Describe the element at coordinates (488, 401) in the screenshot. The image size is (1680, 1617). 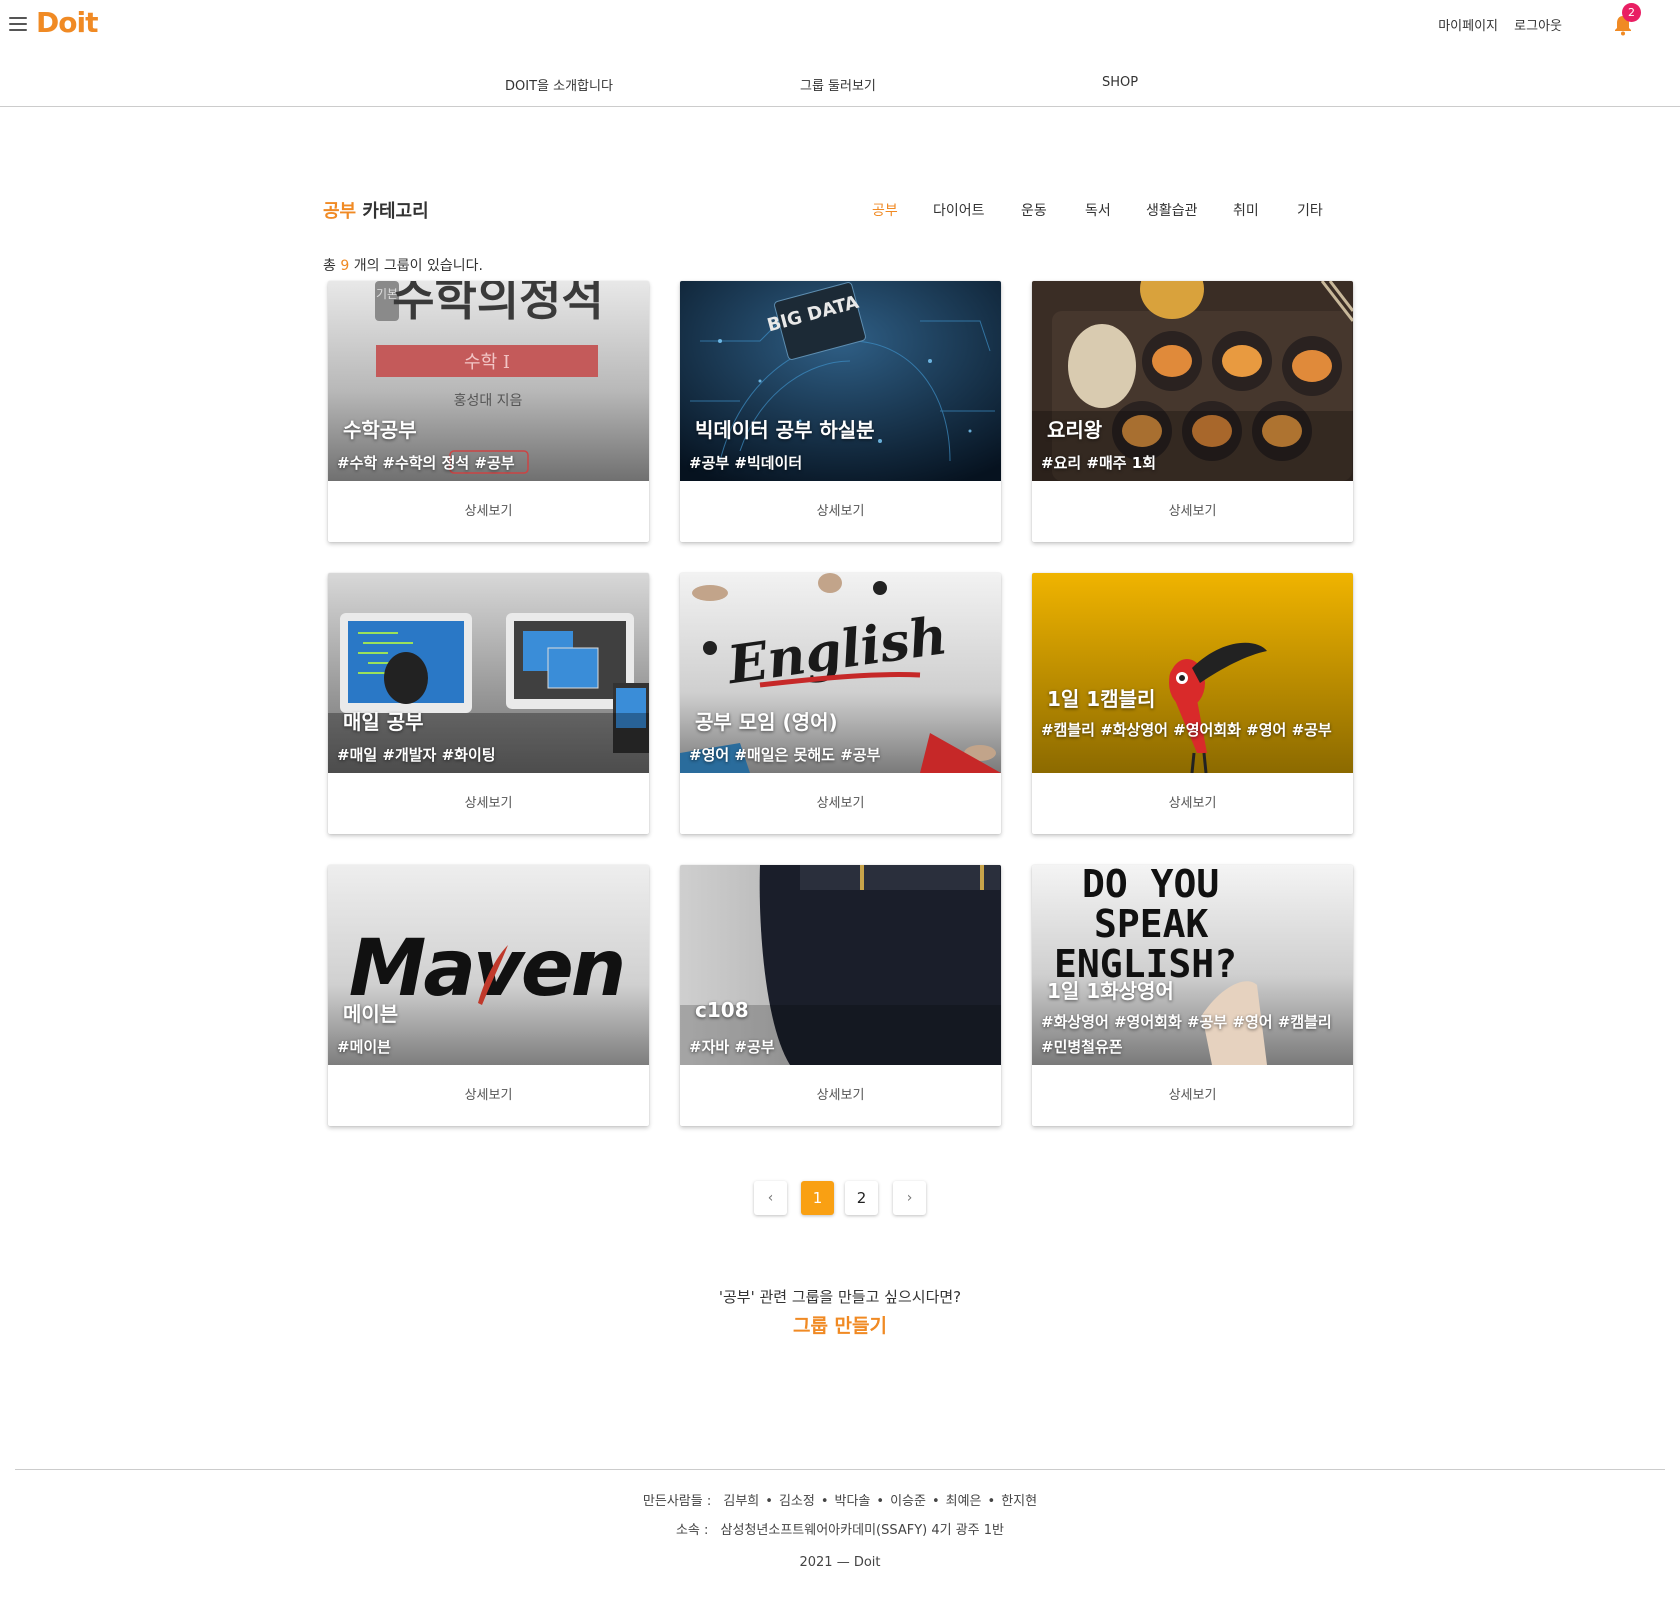
I see `book-author-text: 홍성대 지음` at that location.